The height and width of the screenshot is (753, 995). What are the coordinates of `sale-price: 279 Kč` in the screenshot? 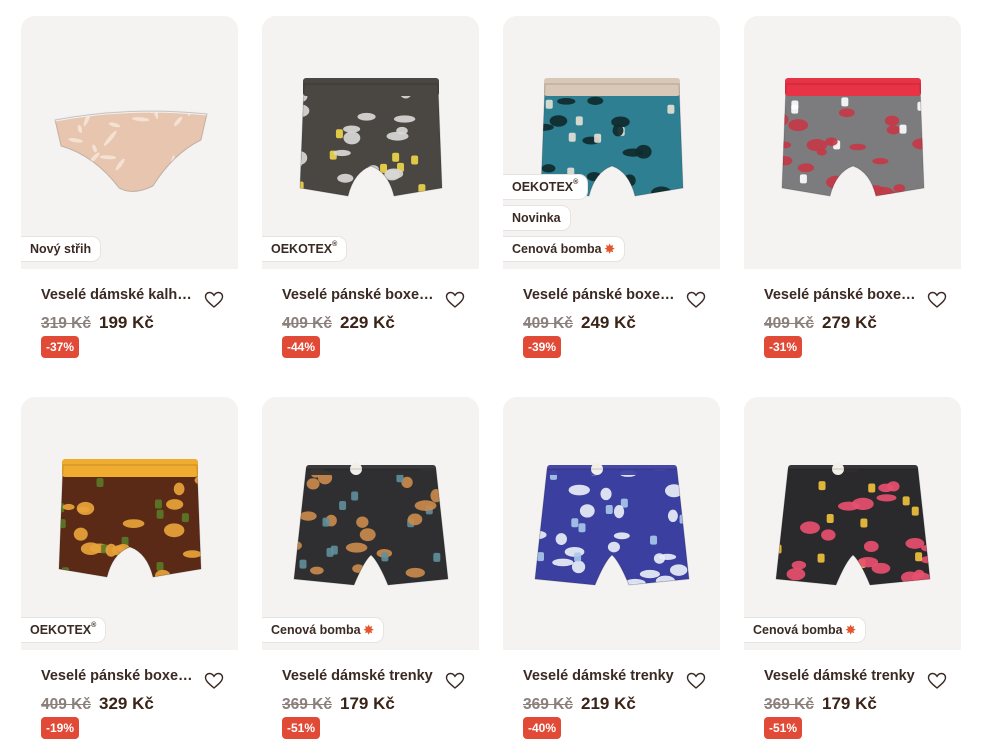 It's located at (849, 322).